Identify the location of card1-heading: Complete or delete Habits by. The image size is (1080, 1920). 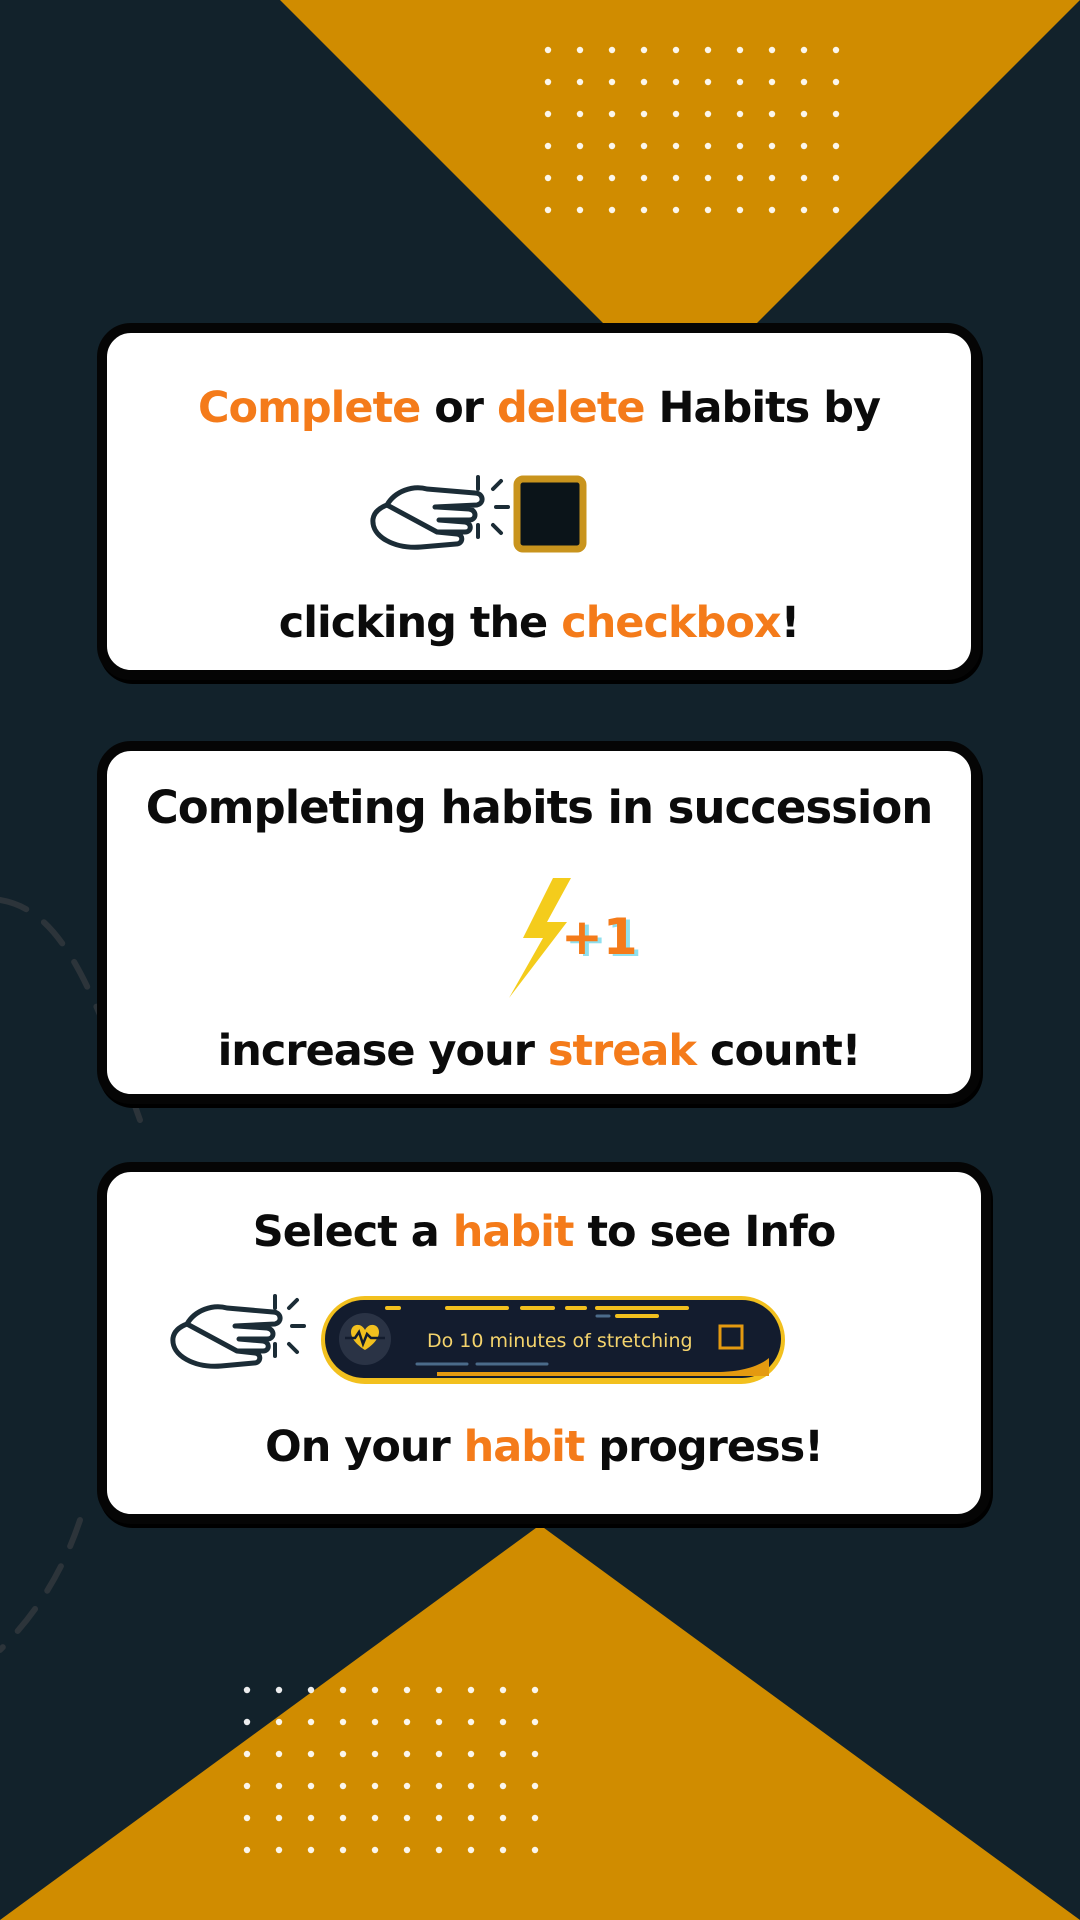
(539, 408).